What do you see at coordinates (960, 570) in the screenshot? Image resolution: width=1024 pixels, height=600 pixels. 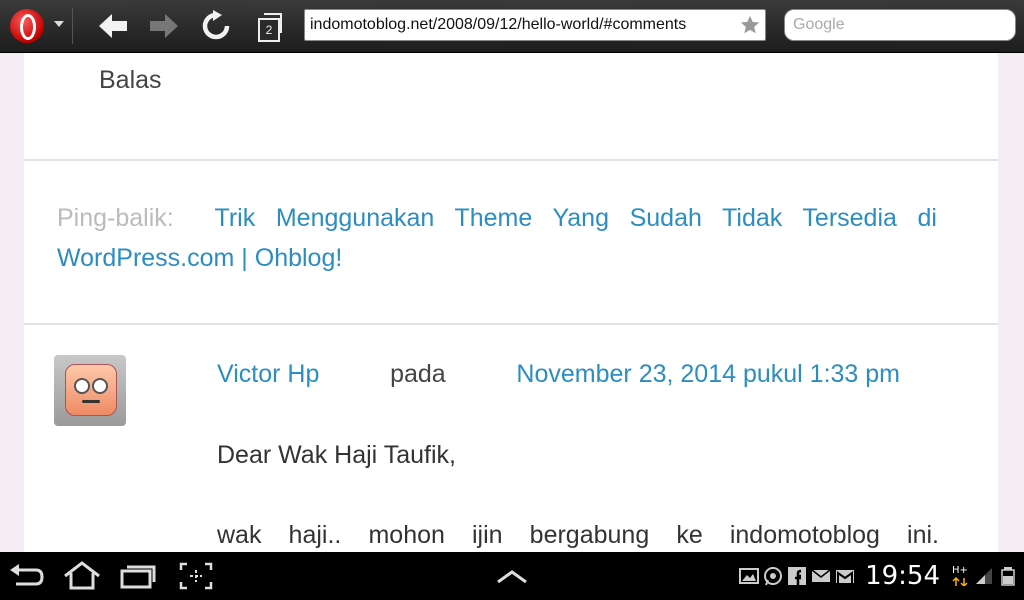 I see `network-type: H+` at bounding box center [960, 570].